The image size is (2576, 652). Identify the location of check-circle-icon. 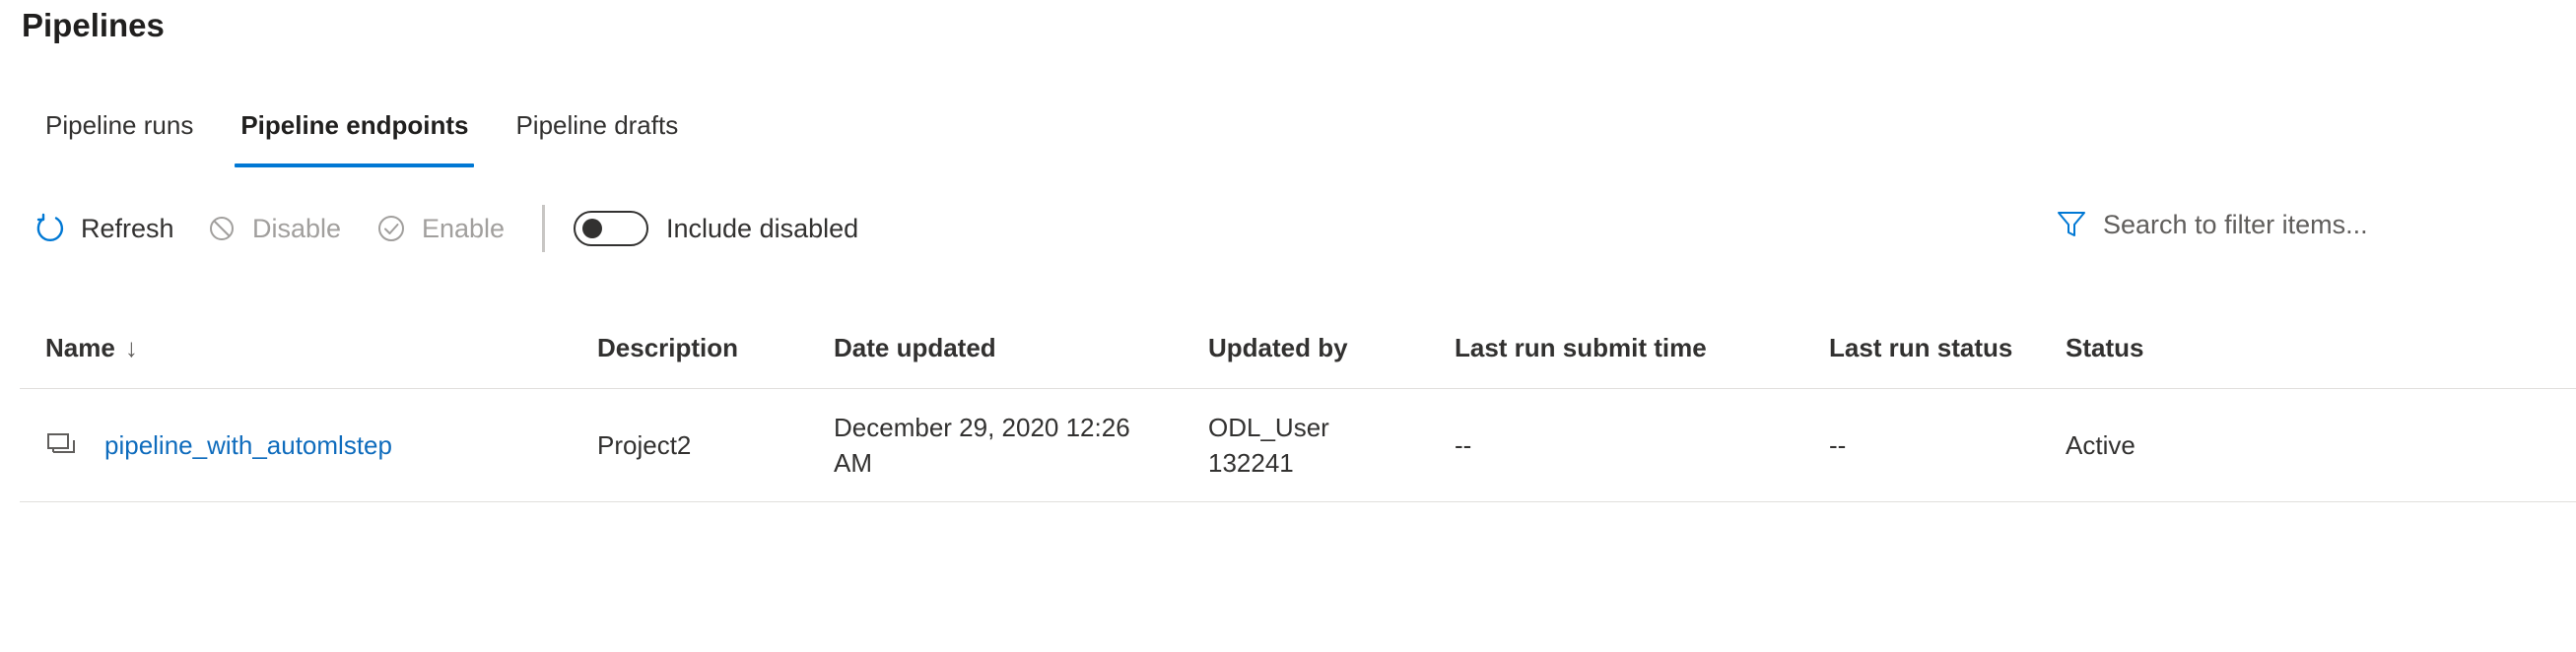
(391, 228).